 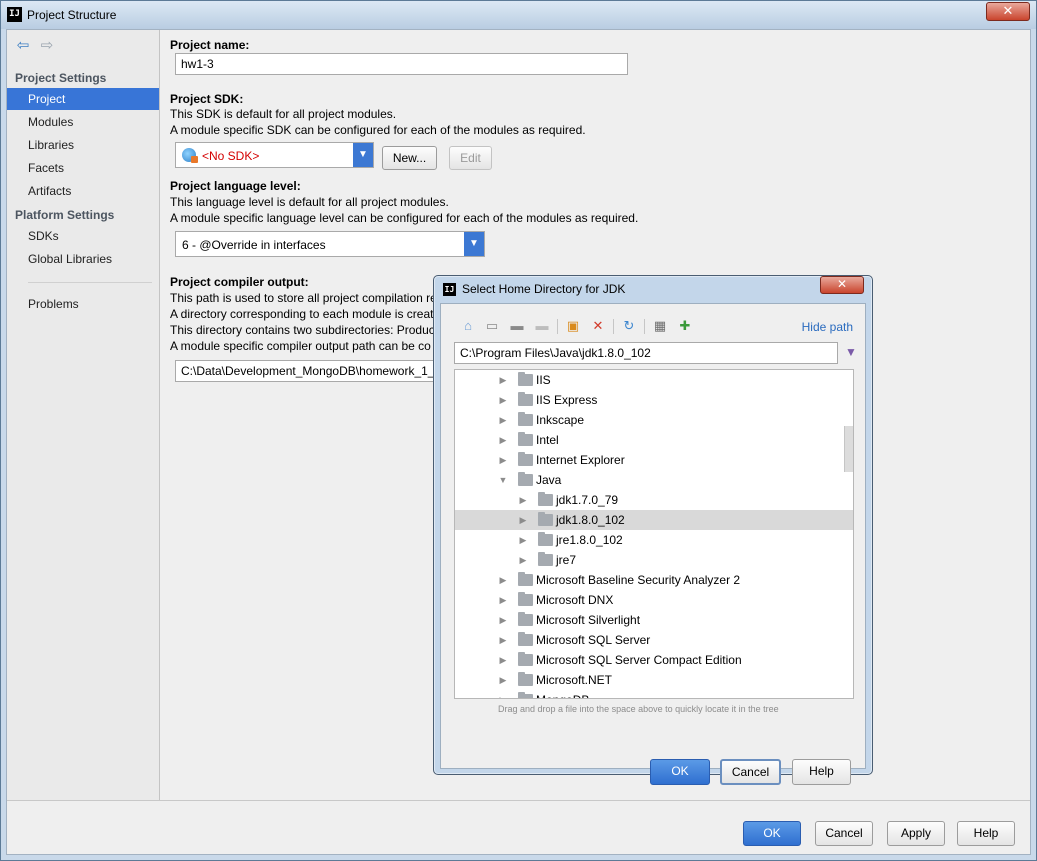 I want to click on dialog-close-button: ✕, so click(x=842, y=285).